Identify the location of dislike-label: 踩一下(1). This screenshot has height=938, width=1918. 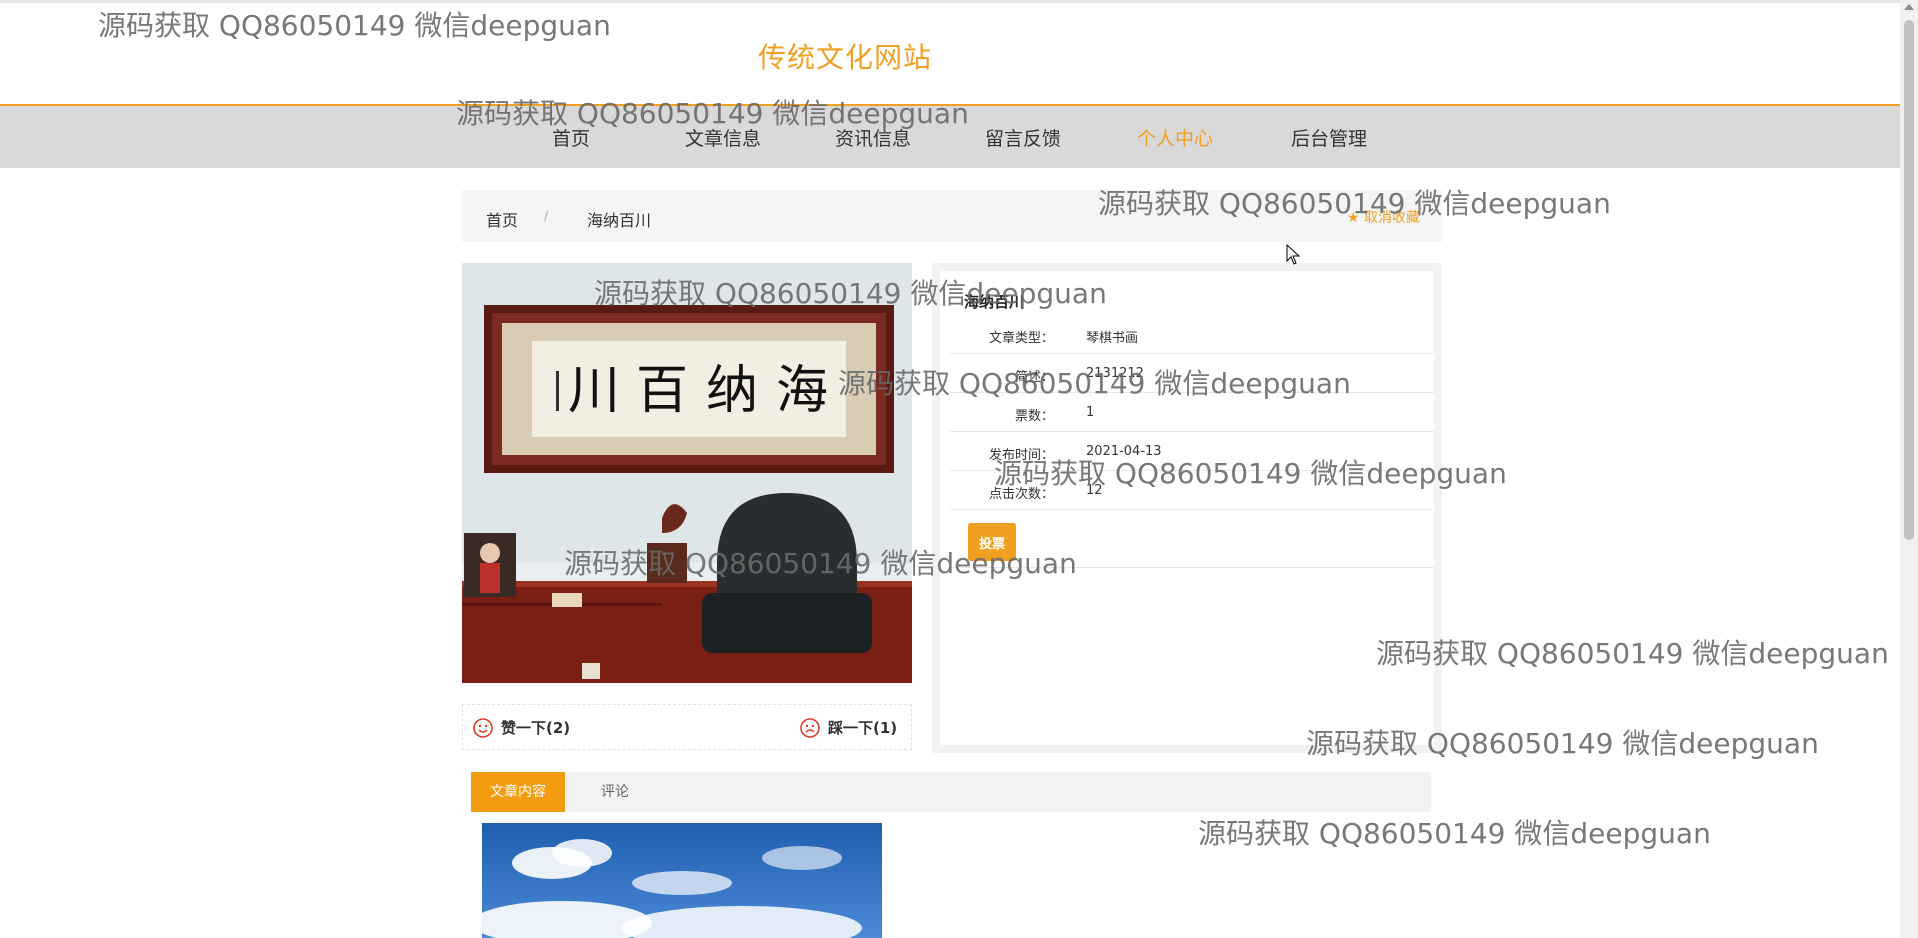
(863, 728).